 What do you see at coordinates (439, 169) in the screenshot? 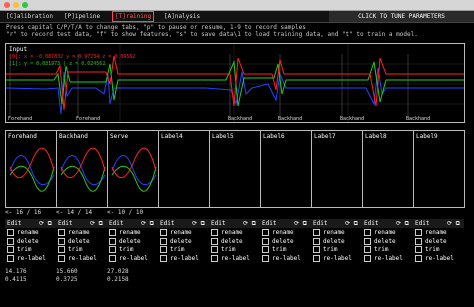
I see `class-thumbnail-8: Label9` at bounding box center [439, 169].